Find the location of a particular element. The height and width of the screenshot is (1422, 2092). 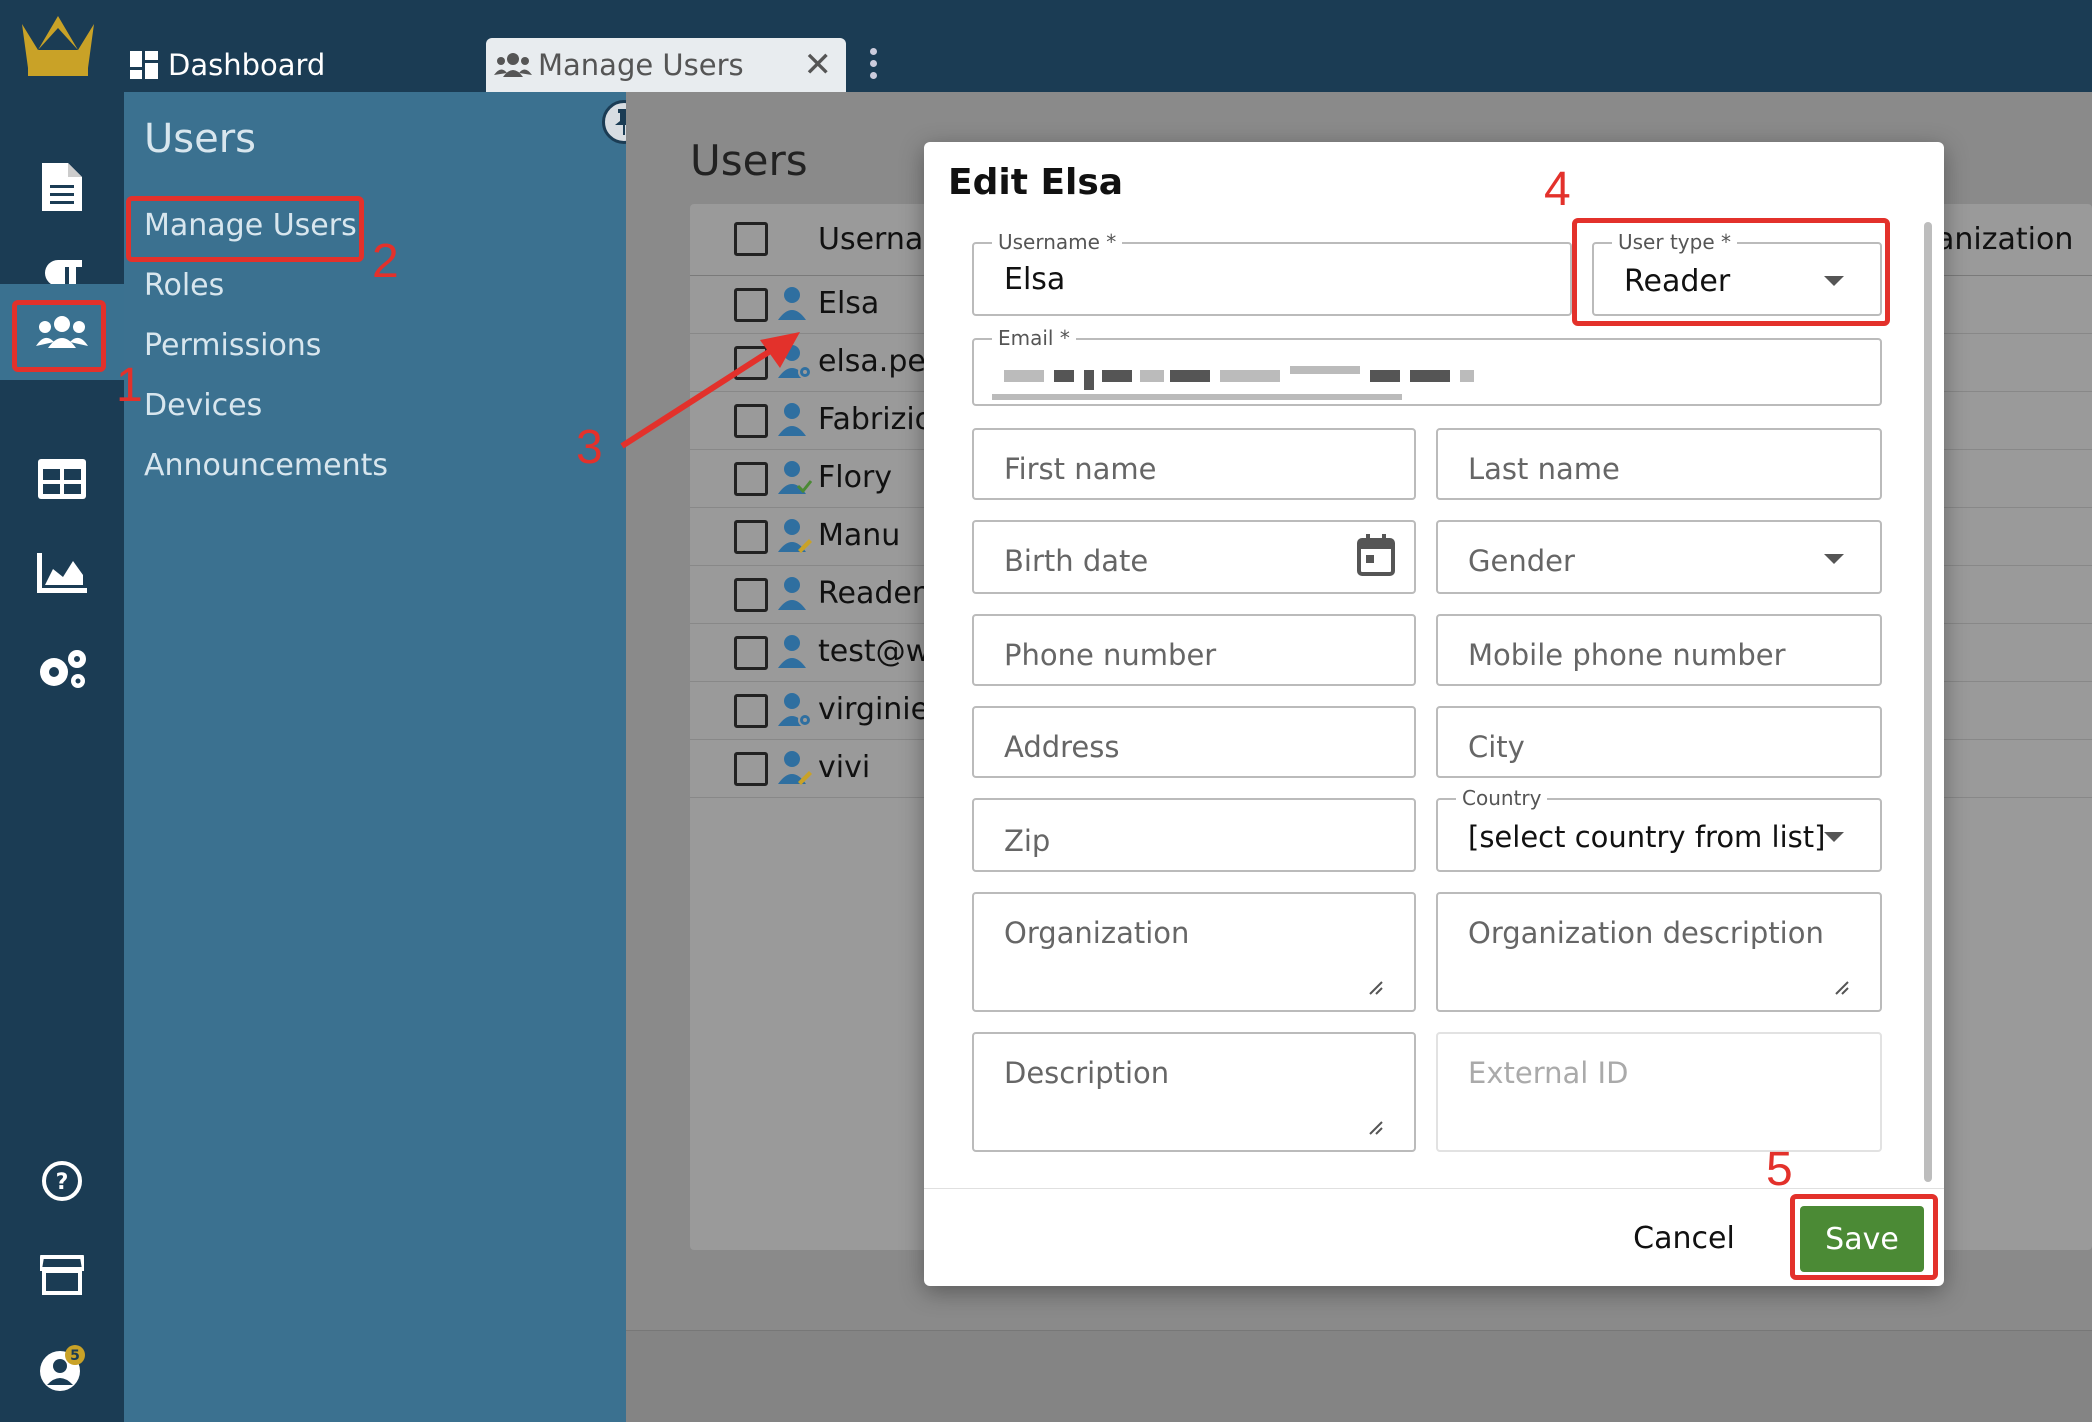

annotation-number-2: 2 is located at coordinates (385, 261).